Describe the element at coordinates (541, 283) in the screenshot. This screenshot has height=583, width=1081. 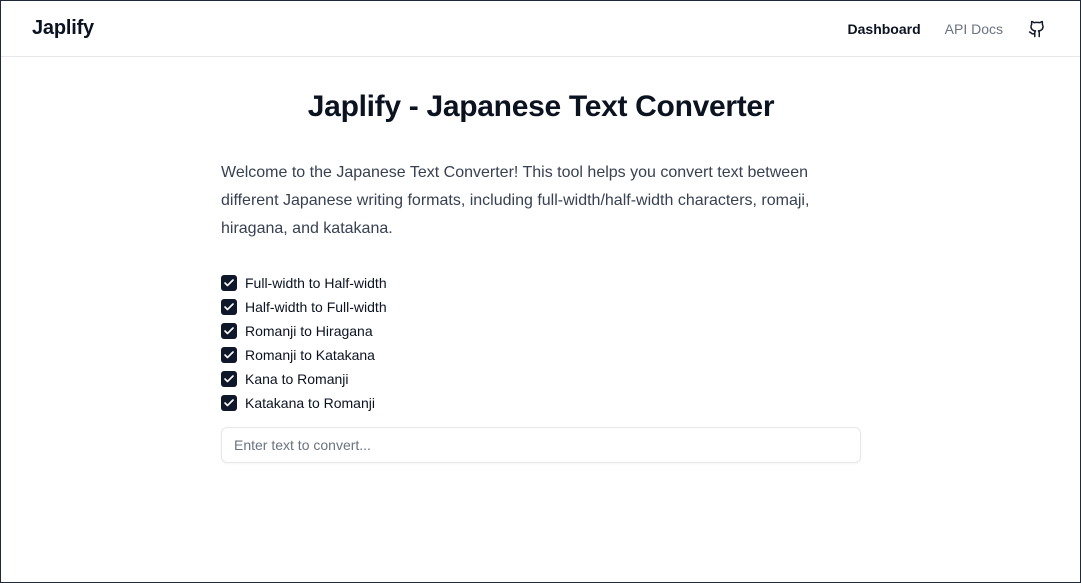
I see `option-full-to-half: Full-width to Half-width` at that location.